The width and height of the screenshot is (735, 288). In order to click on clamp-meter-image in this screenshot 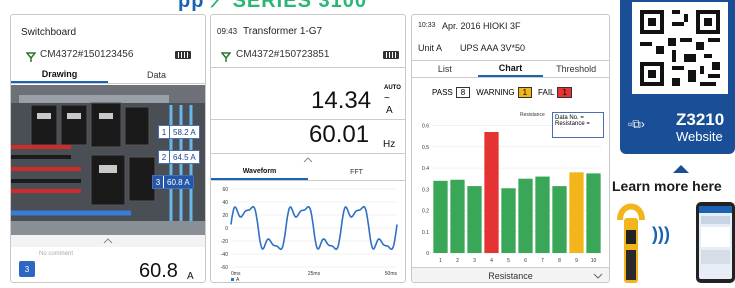, I will do `click(631, 241)`.